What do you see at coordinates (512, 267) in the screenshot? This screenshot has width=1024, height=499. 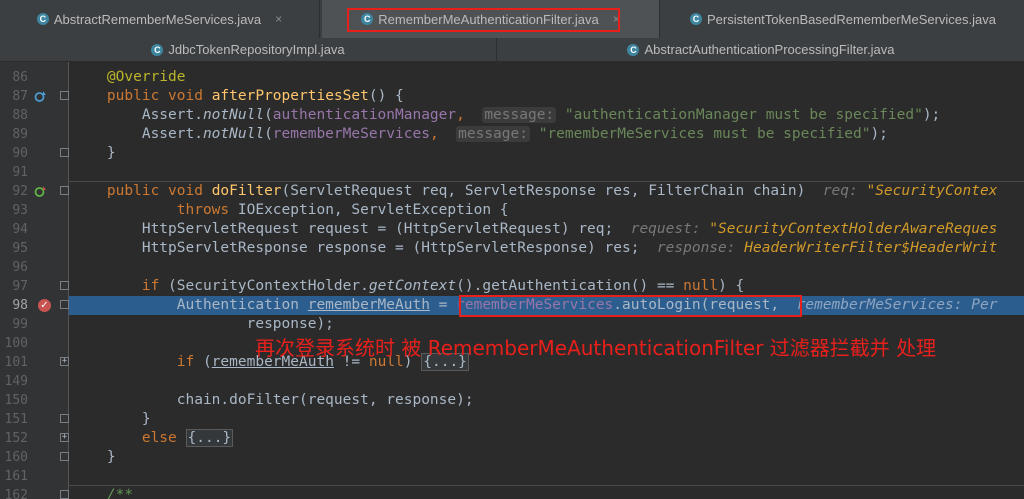 I see `code-line: 96` at bounding box center [512, 267].